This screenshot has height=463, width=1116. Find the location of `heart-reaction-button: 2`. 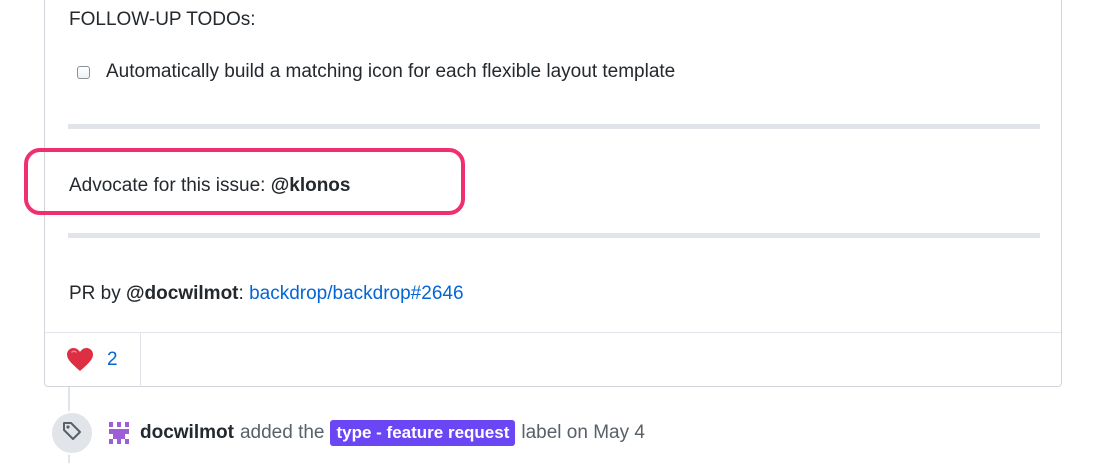

heart-reaction-button: 2 is located at coordinates (93, 360).